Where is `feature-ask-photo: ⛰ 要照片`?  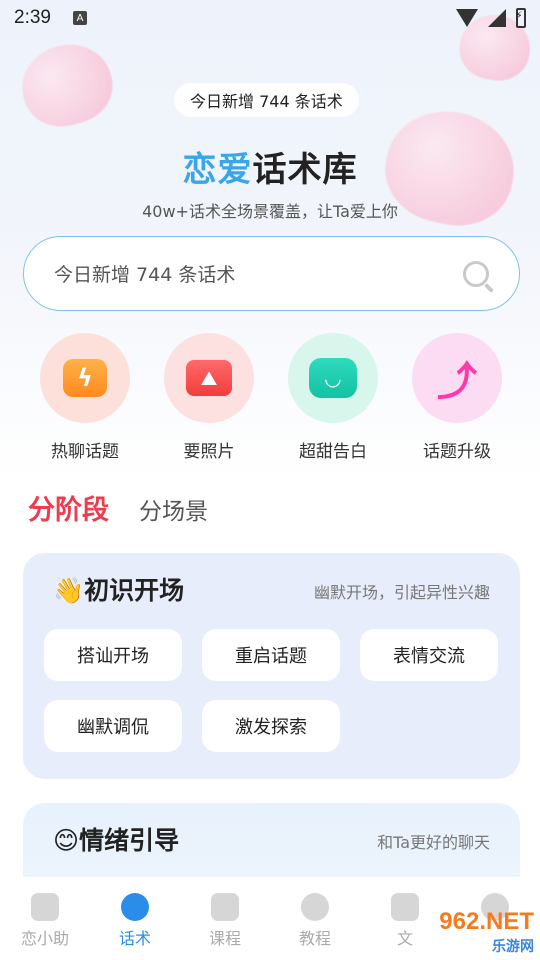
feature-ask-photo: ⛰ 要照片 is located at coordinates (209, 397).